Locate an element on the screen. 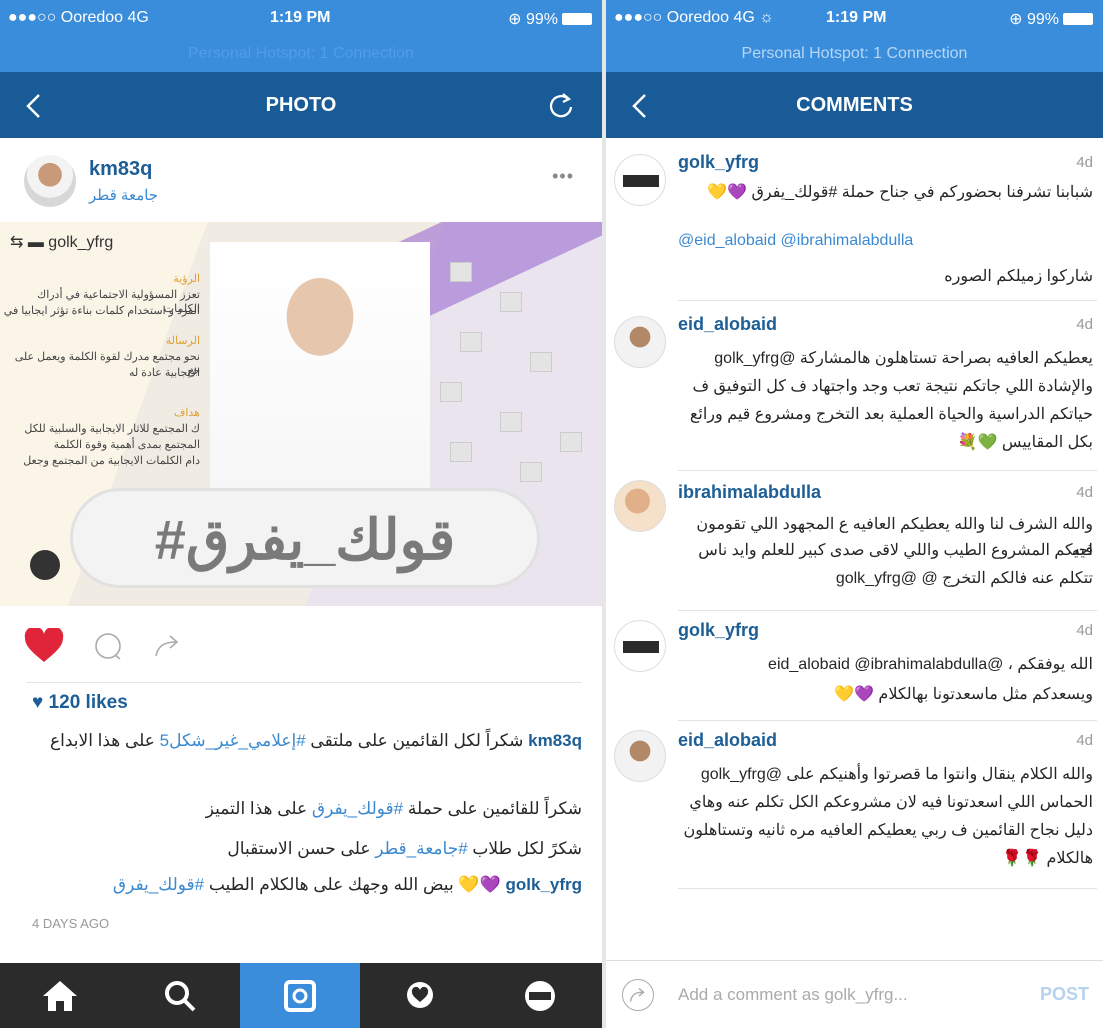 Image resolution: width=1103 pixels, height=1028 pixels. poster-text: ك المجتمع للاثار الايجابية والسلبية للكل is located at coordinates (112, 429).